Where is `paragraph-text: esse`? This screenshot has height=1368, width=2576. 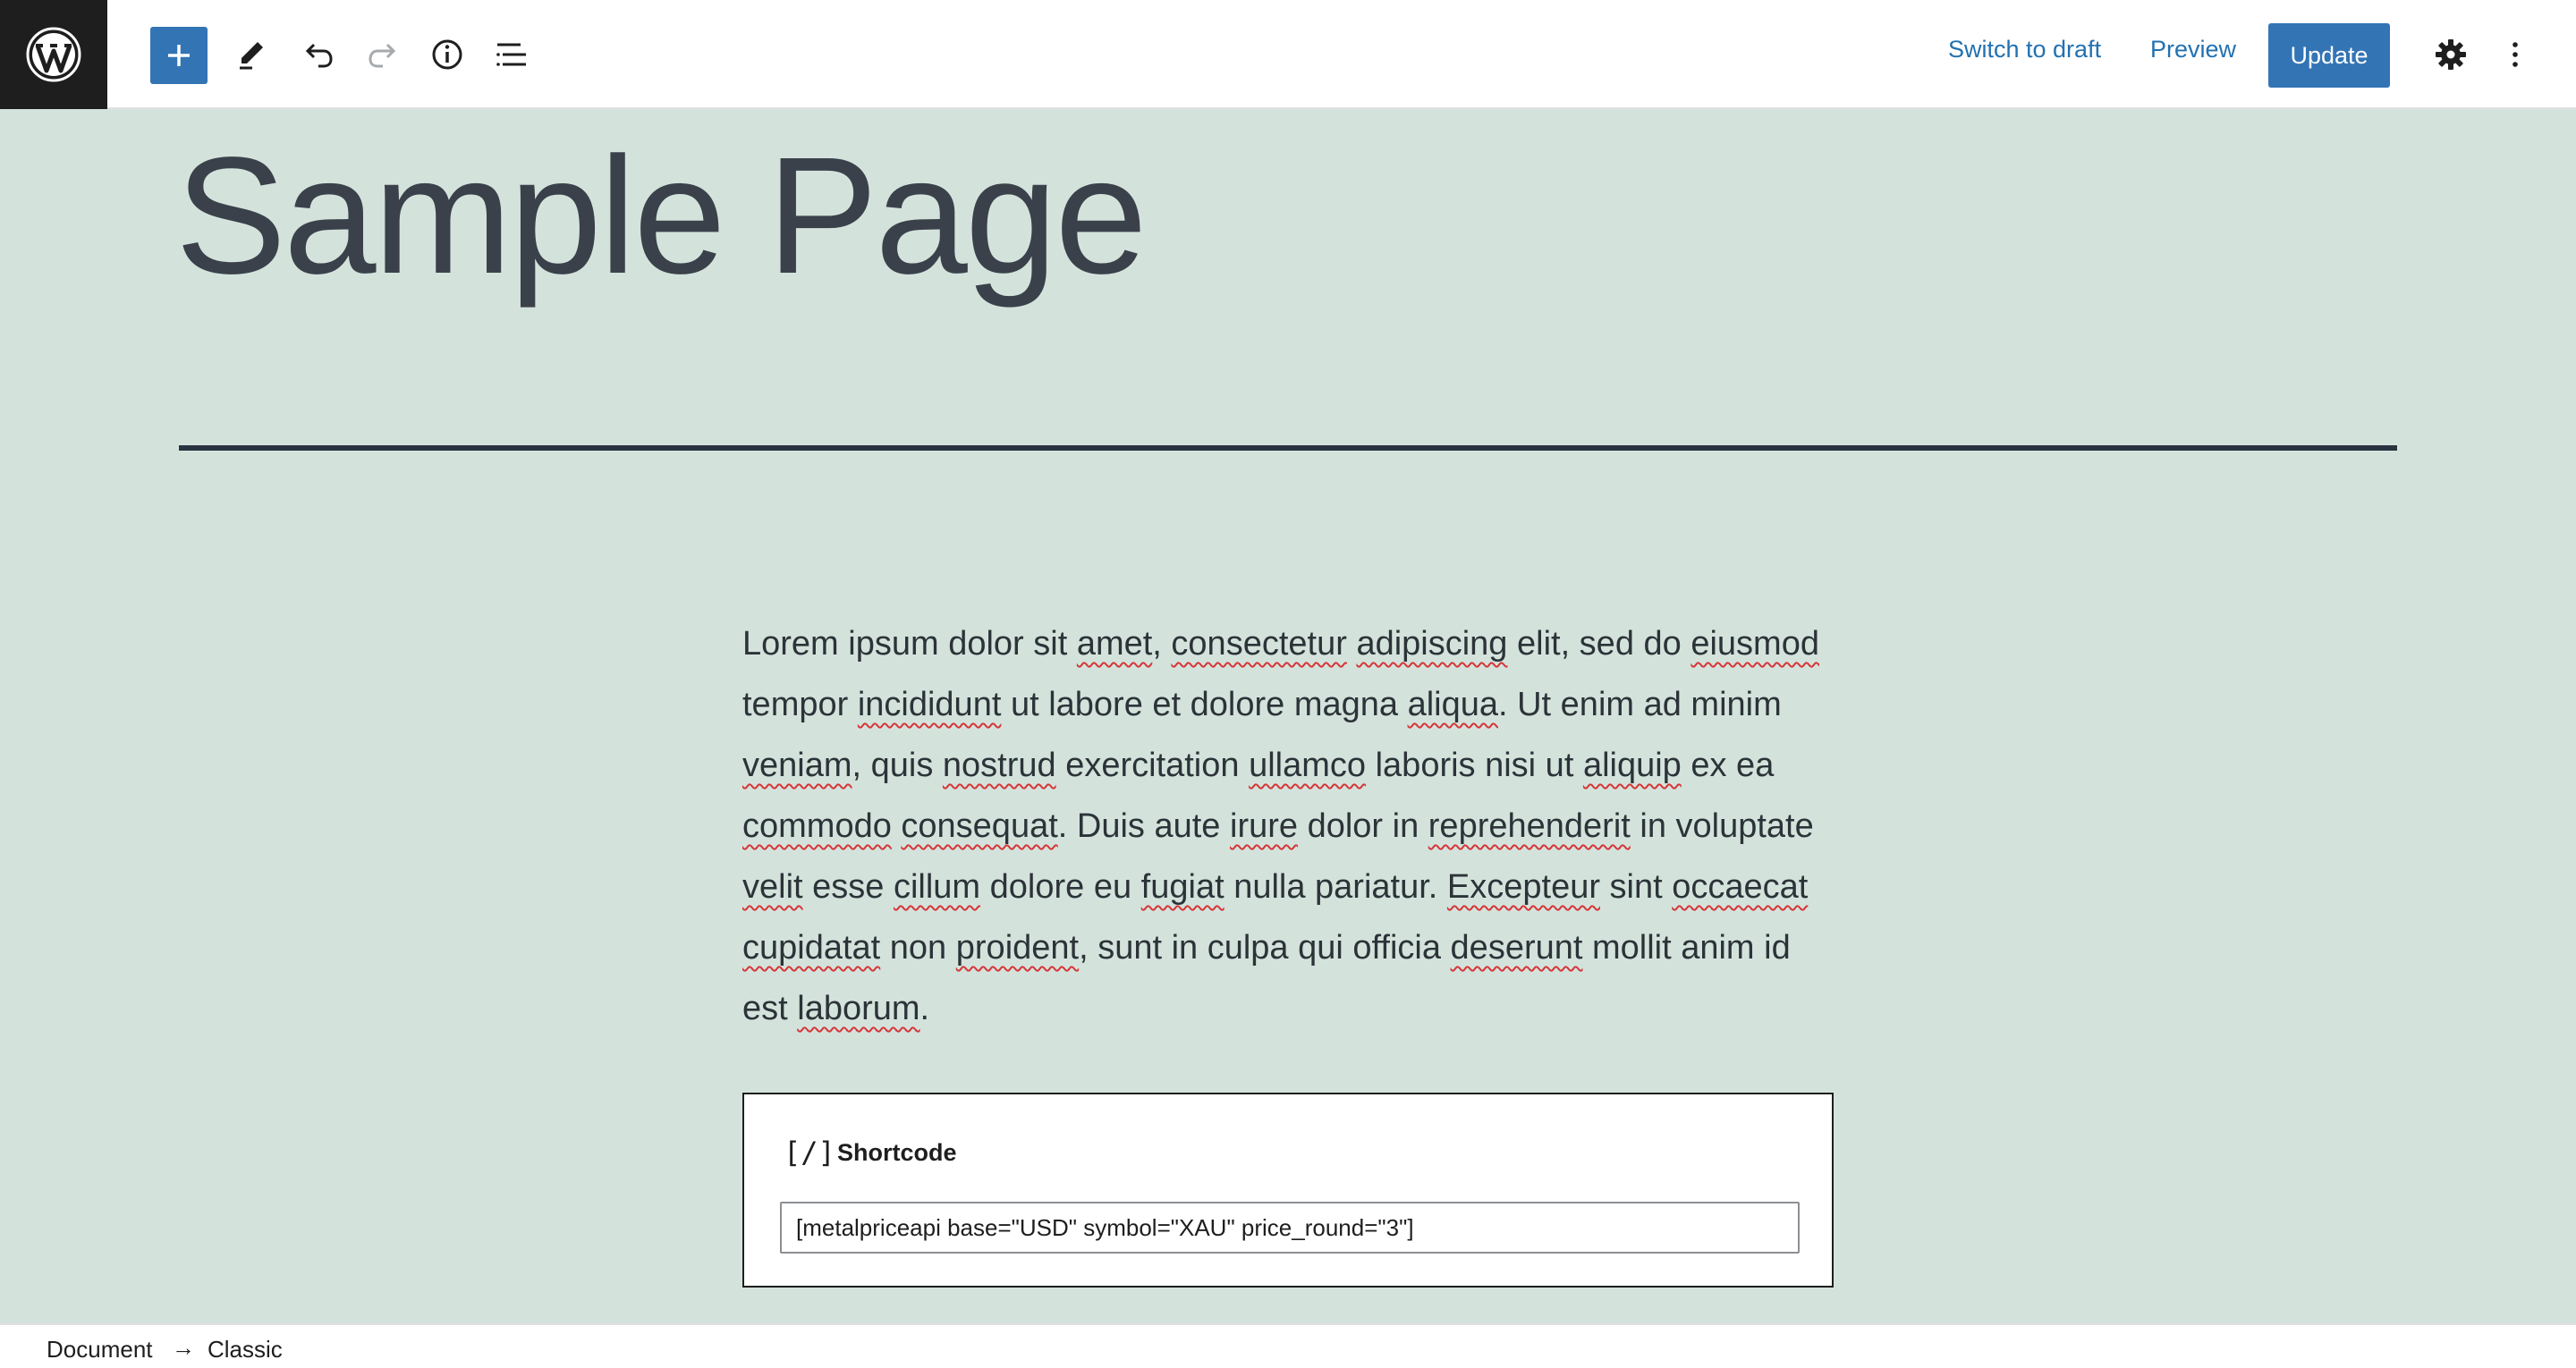
paragraph-text: esse is located at coordinates (848, 887).